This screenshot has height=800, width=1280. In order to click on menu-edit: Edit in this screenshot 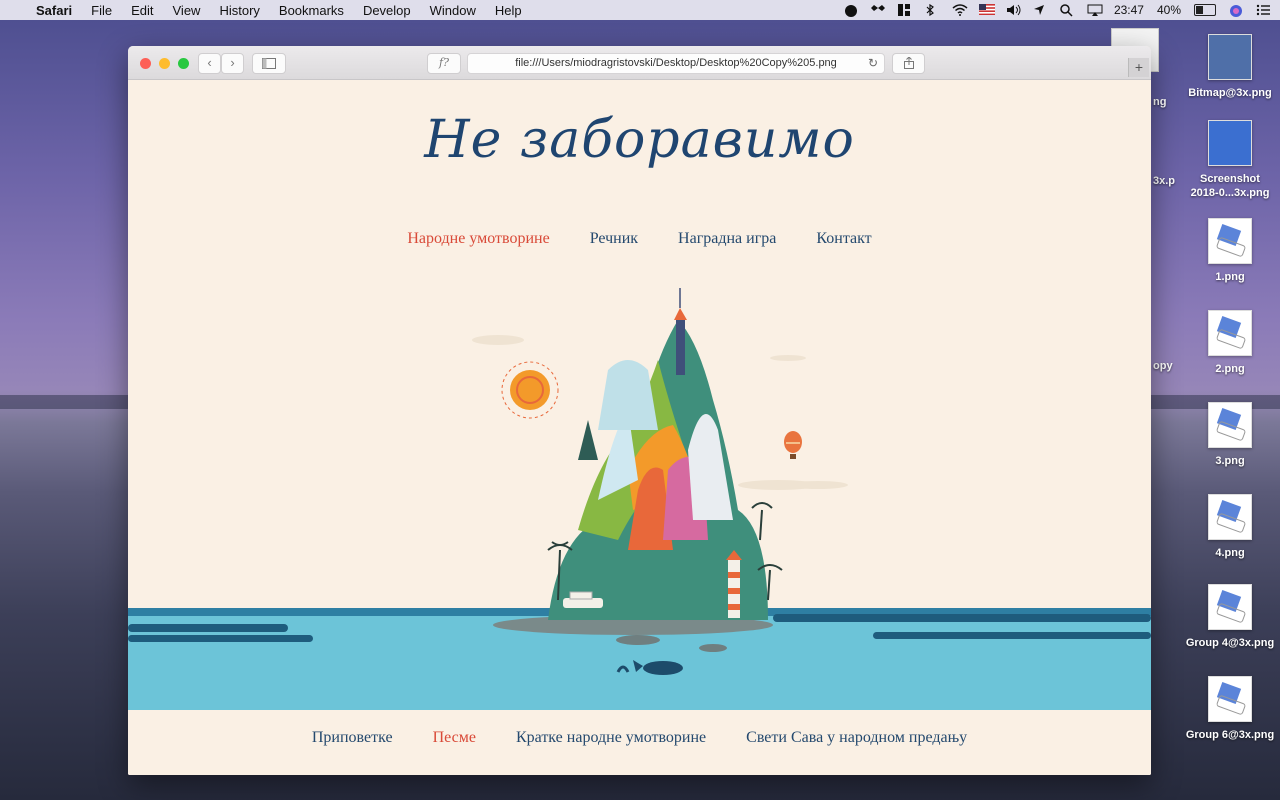, I will do `click(142, 10)`.